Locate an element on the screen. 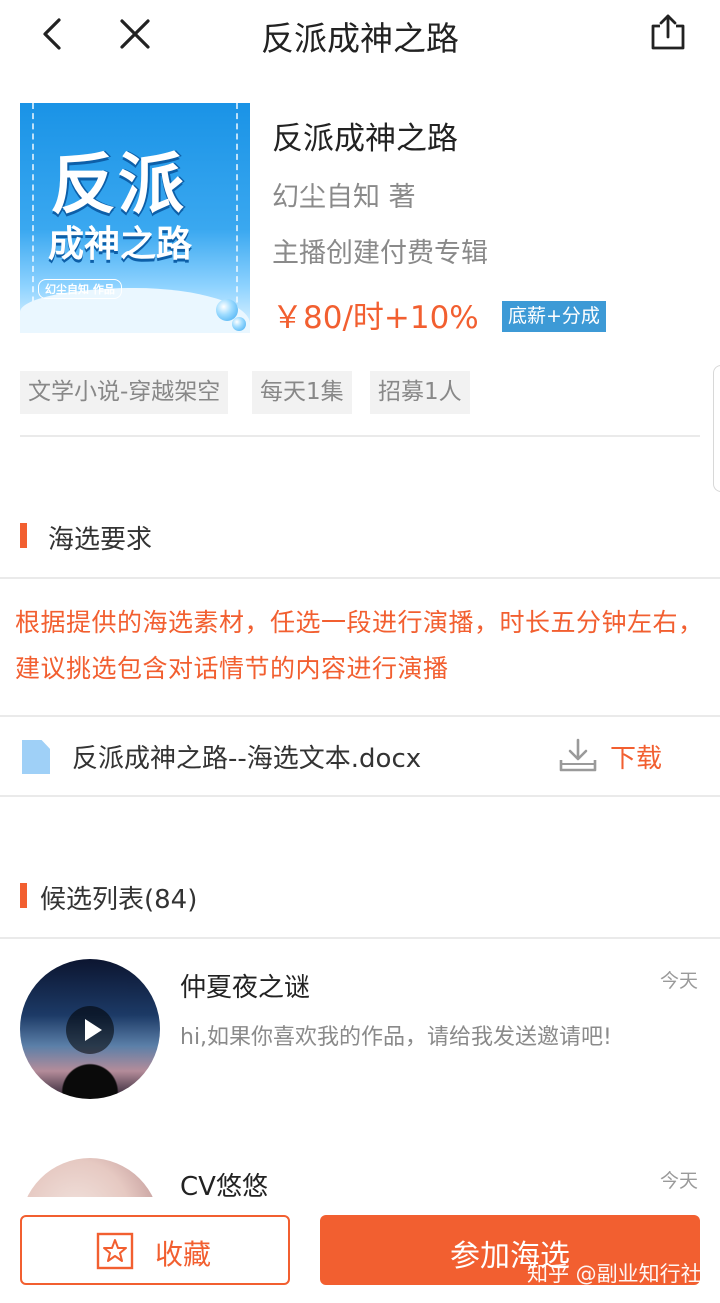 Image resolution: width=720 pixels, height=1303 pixels. book-type: 主播创建付费专辑 is located at coordinates (380, 253).